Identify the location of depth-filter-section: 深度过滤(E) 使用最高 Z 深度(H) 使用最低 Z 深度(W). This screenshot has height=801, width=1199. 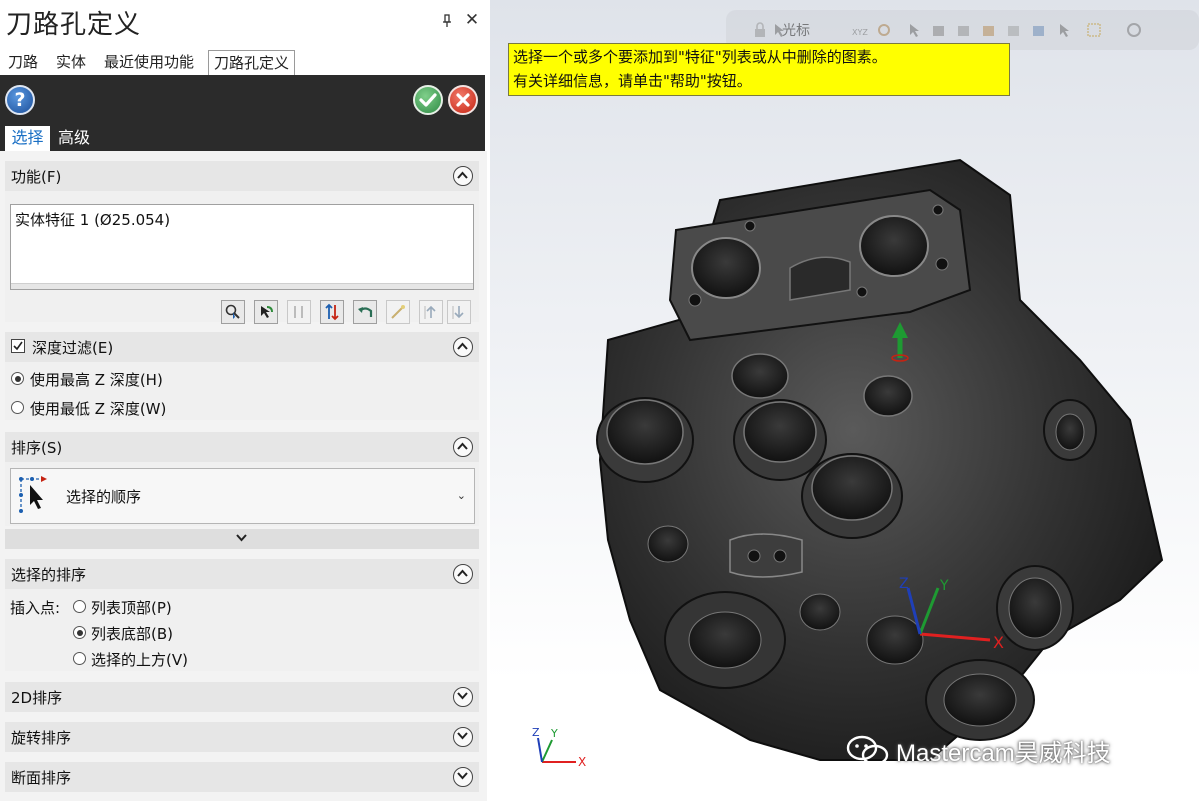
(242, 376).